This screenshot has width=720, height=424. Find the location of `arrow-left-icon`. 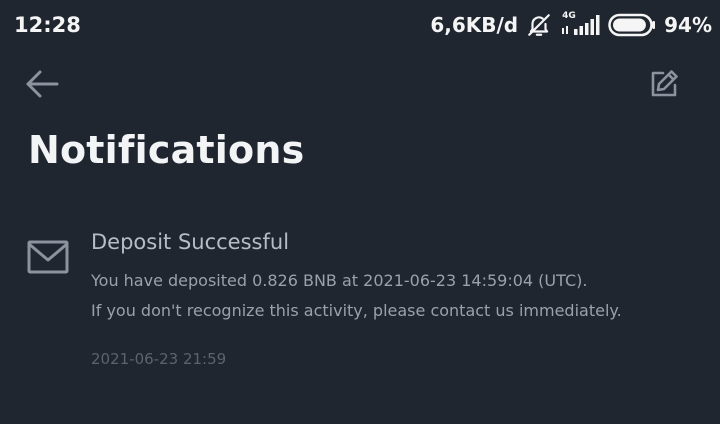

arrow-left-icon is located at coordinates (42, 84).